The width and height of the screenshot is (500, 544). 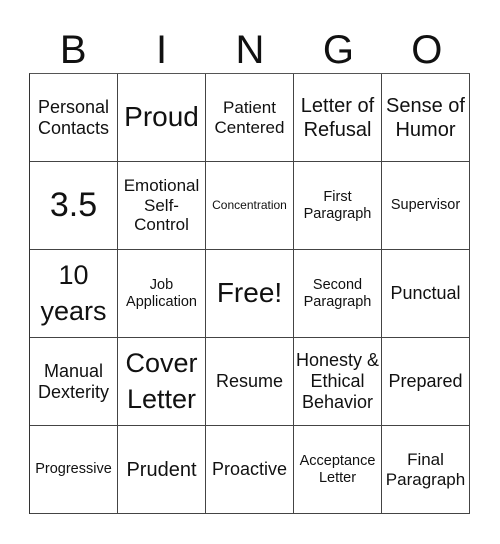 I want to click on bingo-cell: Prudent, so click(x=162, y=470).